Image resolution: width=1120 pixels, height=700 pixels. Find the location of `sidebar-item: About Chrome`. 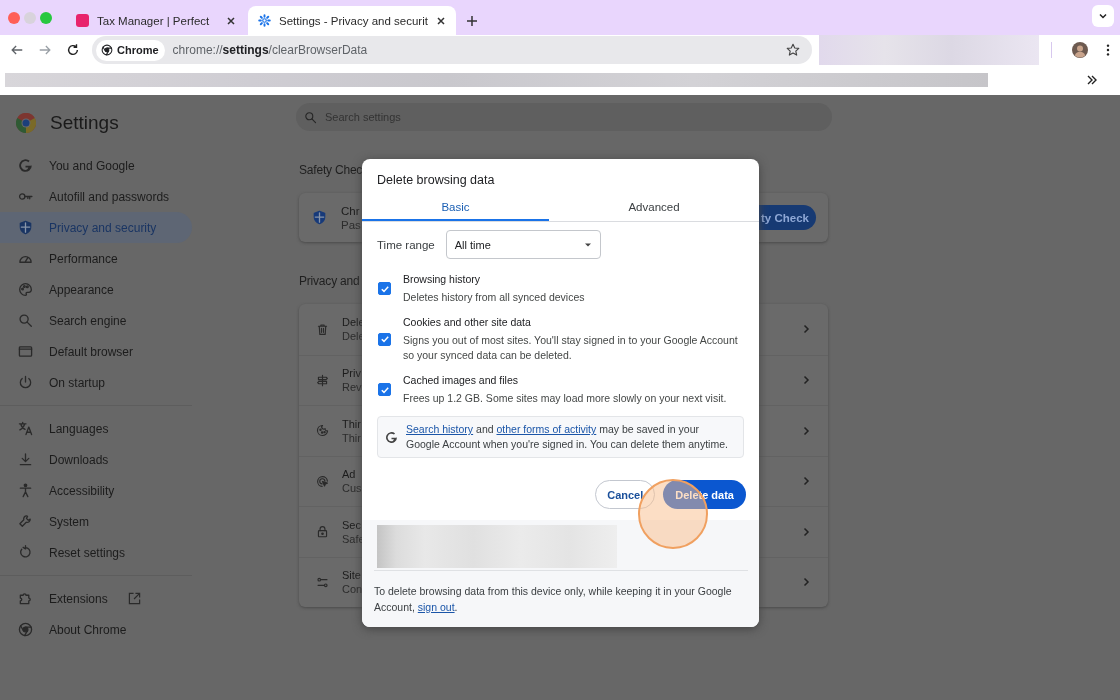

sidebar-item: About Chrome is located at coordinates (96, 629).